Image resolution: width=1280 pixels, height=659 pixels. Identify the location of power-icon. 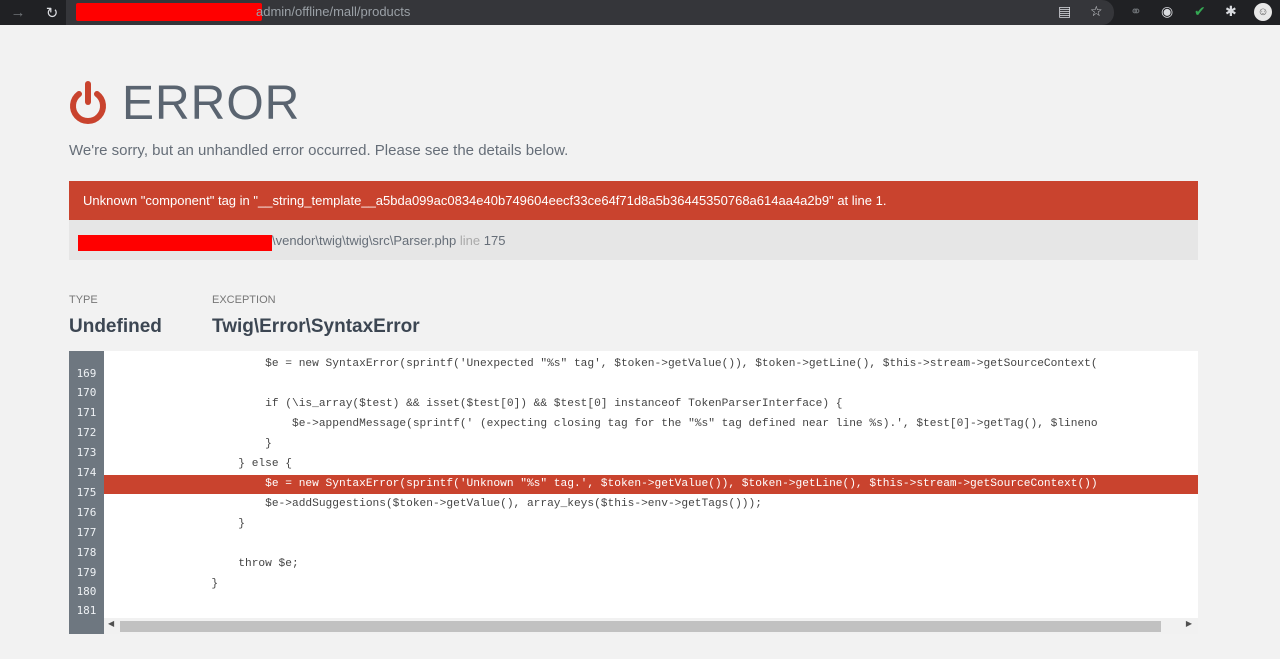
(88, 102).